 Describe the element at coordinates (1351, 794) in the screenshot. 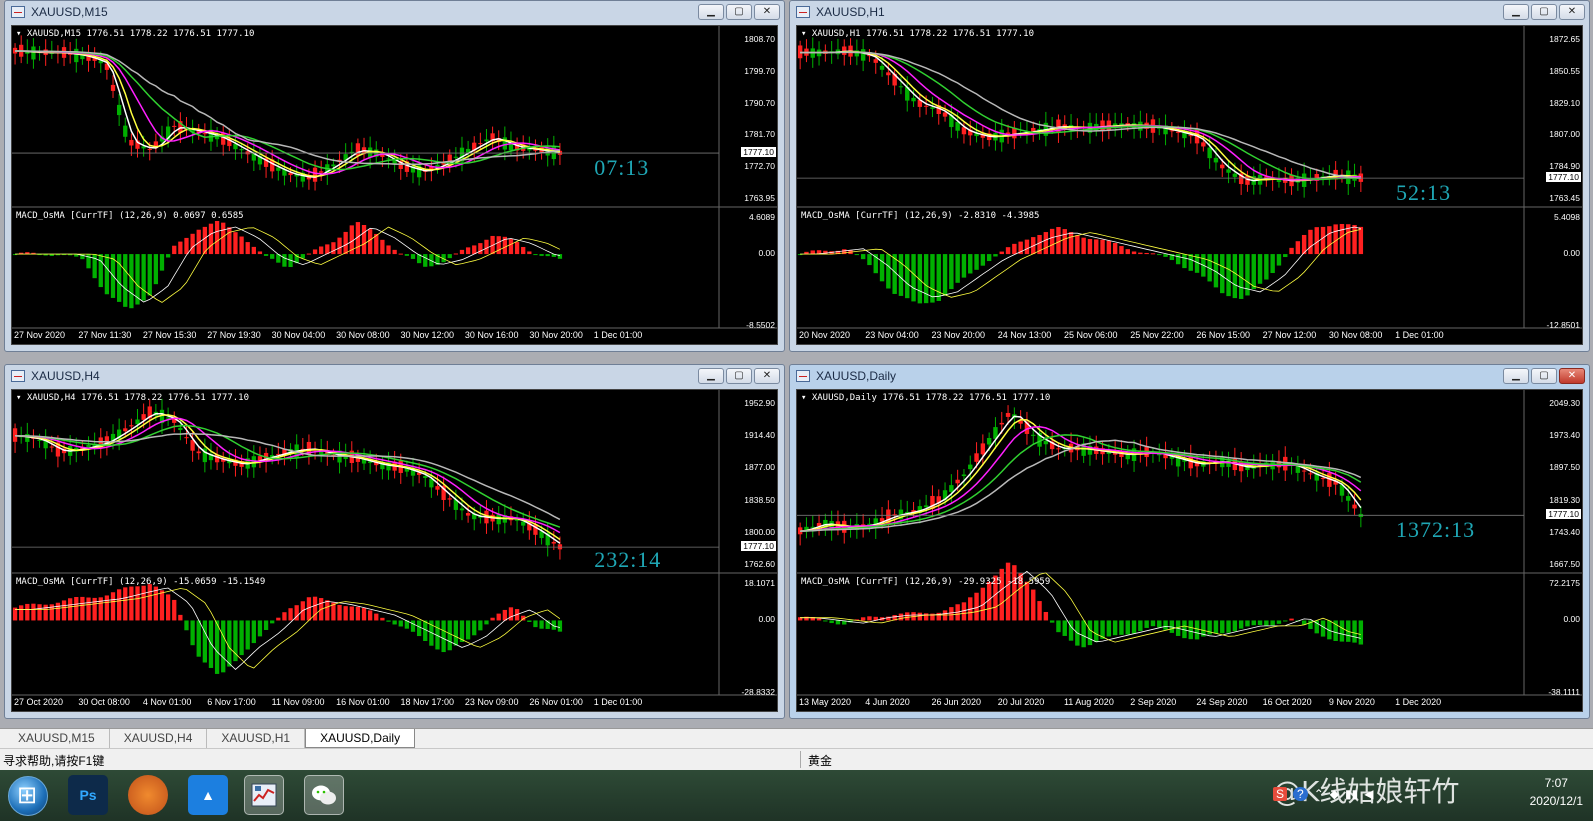

I see `network-icon: ▮▮` at that location.